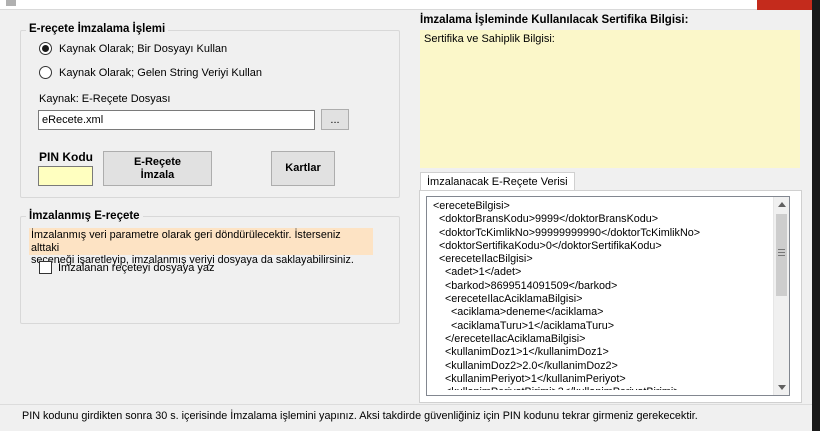 This screenshot has width=820, height=431. What do you see at coordinates (143, 48) in the screenshot?
I see `radio-source-file-label: Kaynak Olarak; Bir Dosyayı Kullan` at bounding box center [143, 48].